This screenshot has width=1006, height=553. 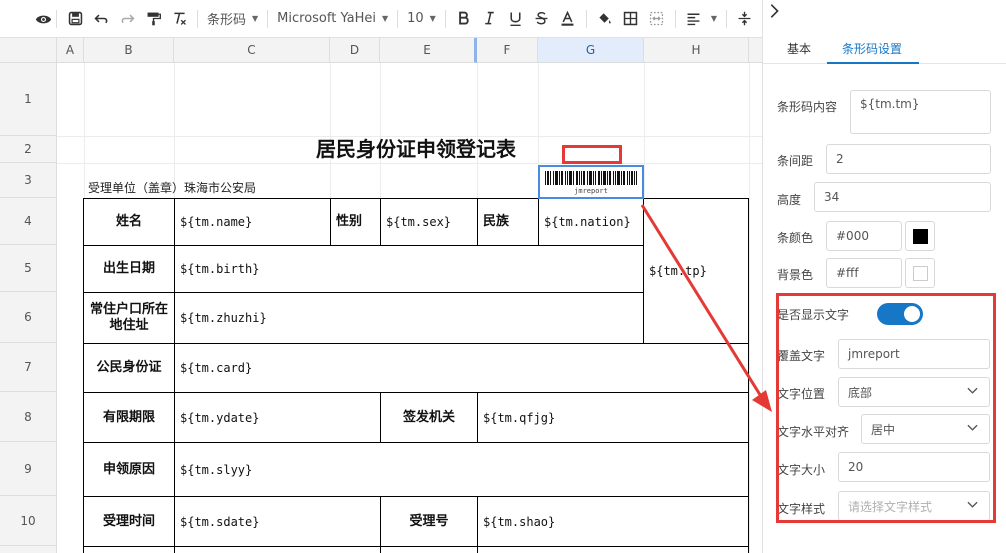 What do you see at coordinates (542, 19) in the screenshot?
I see `strikethrough-icon` at bounding box center [542, 19].